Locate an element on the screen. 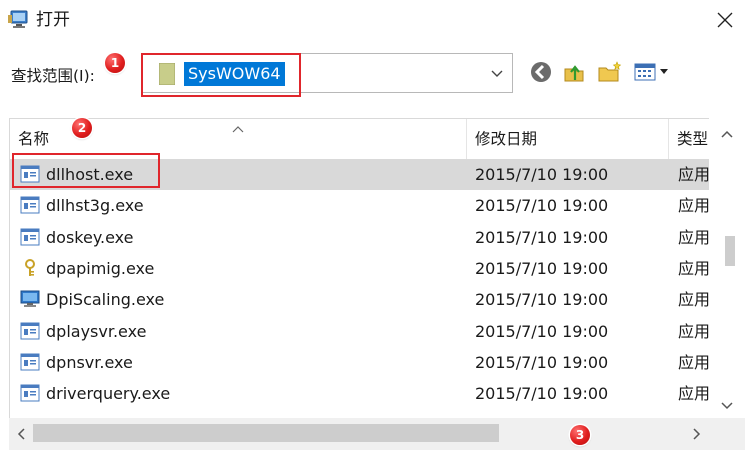 The width and height of the screenshot is (745, 450). chevron-up-icon is located at coordinates (727, 134).